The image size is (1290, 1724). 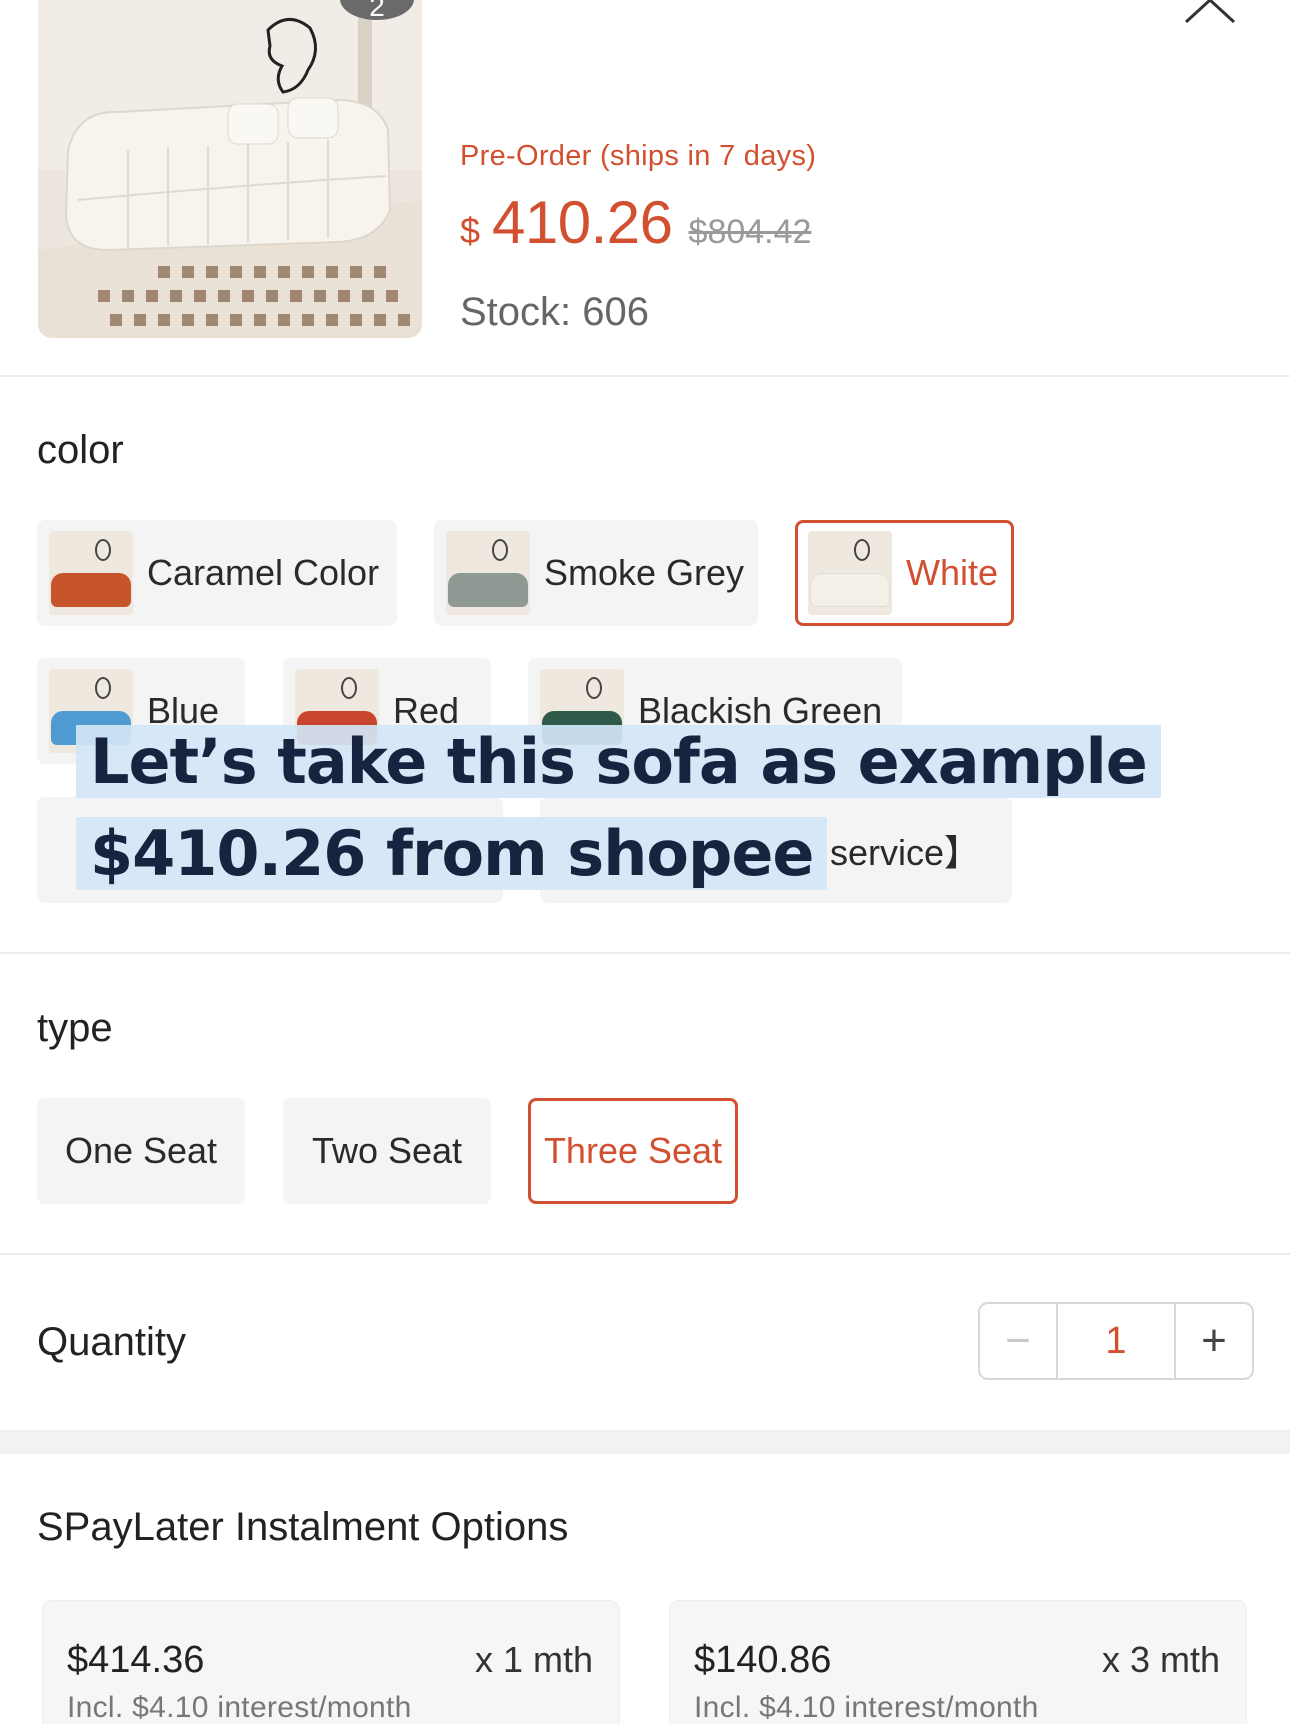 I want to click on type-option-two-seat: Two Seat, so click(x=387, y=1151).